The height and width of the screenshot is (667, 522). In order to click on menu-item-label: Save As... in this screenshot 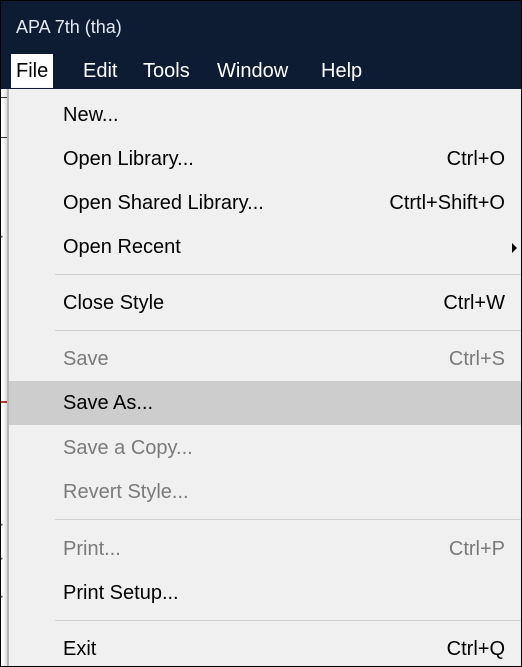, I will do `click(108, 403)`.